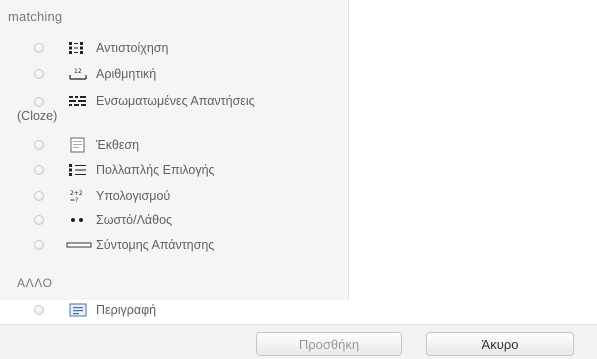 The image size is (597, 359). What do you see at coordinates (78, 220) in the screenshot?
I see `truefalse-icon` at bounding box center [78, 220].